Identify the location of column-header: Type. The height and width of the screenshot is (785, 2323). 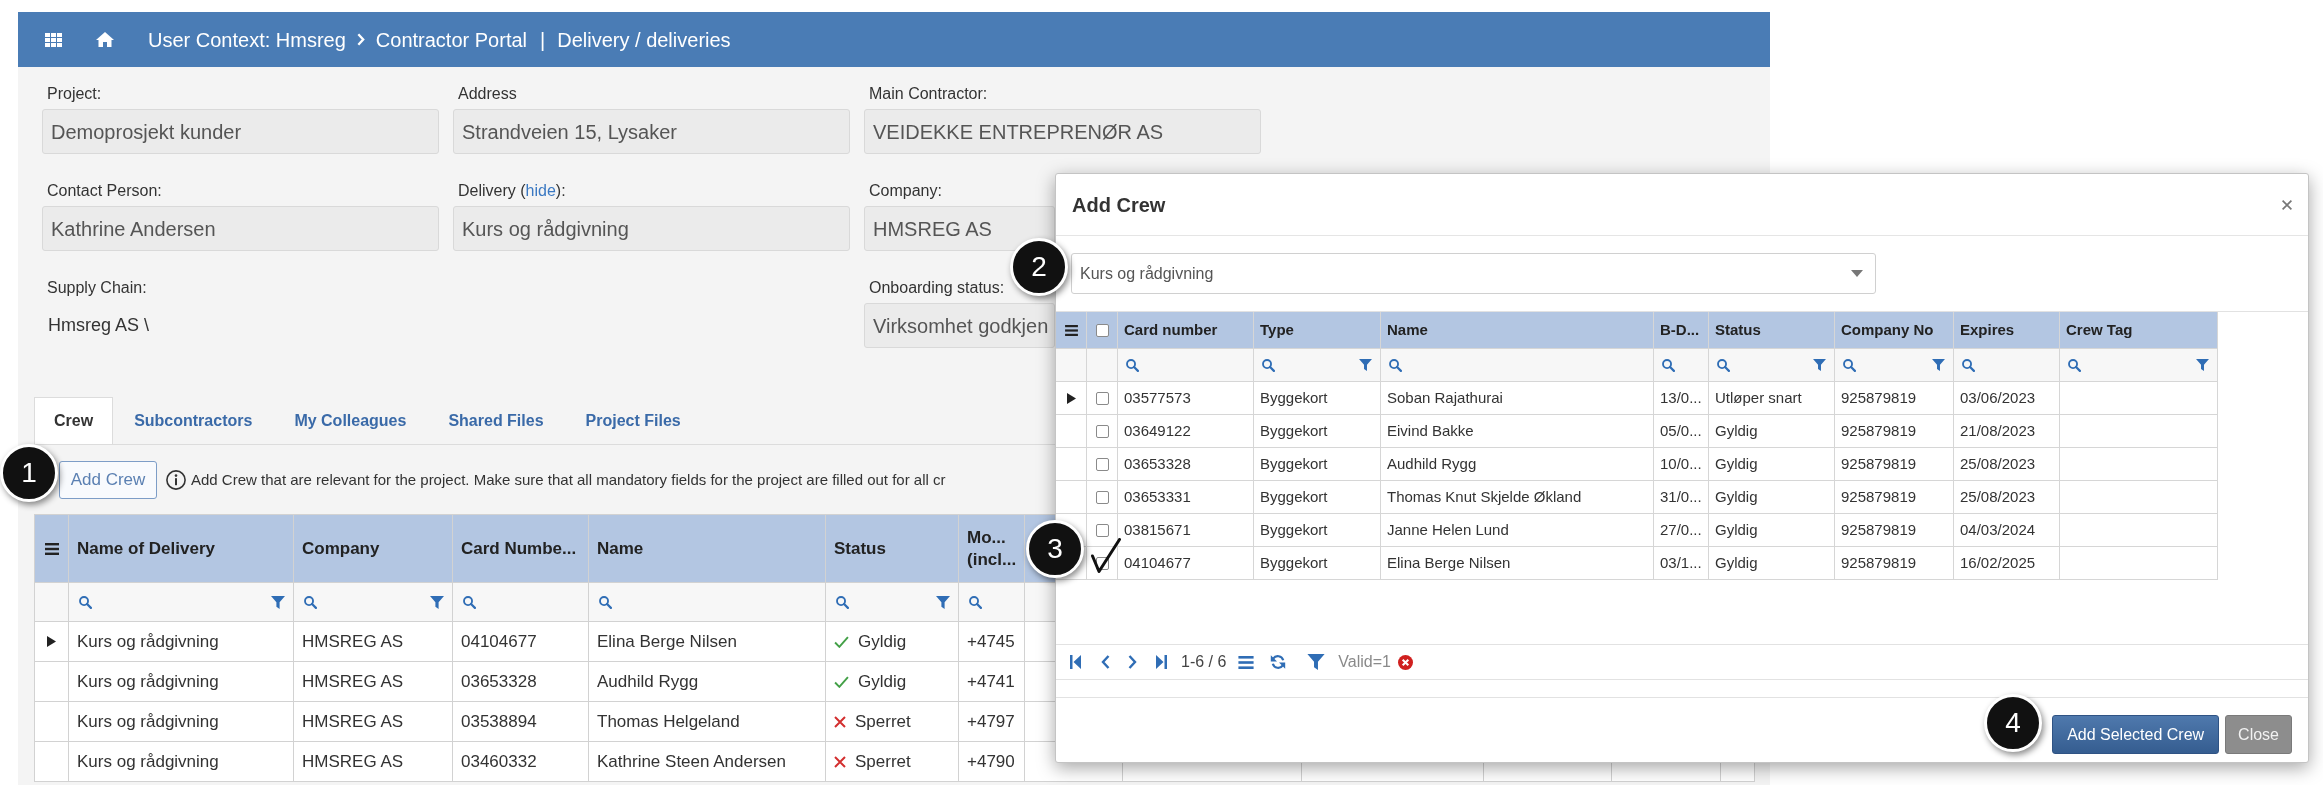
(1317, 330).